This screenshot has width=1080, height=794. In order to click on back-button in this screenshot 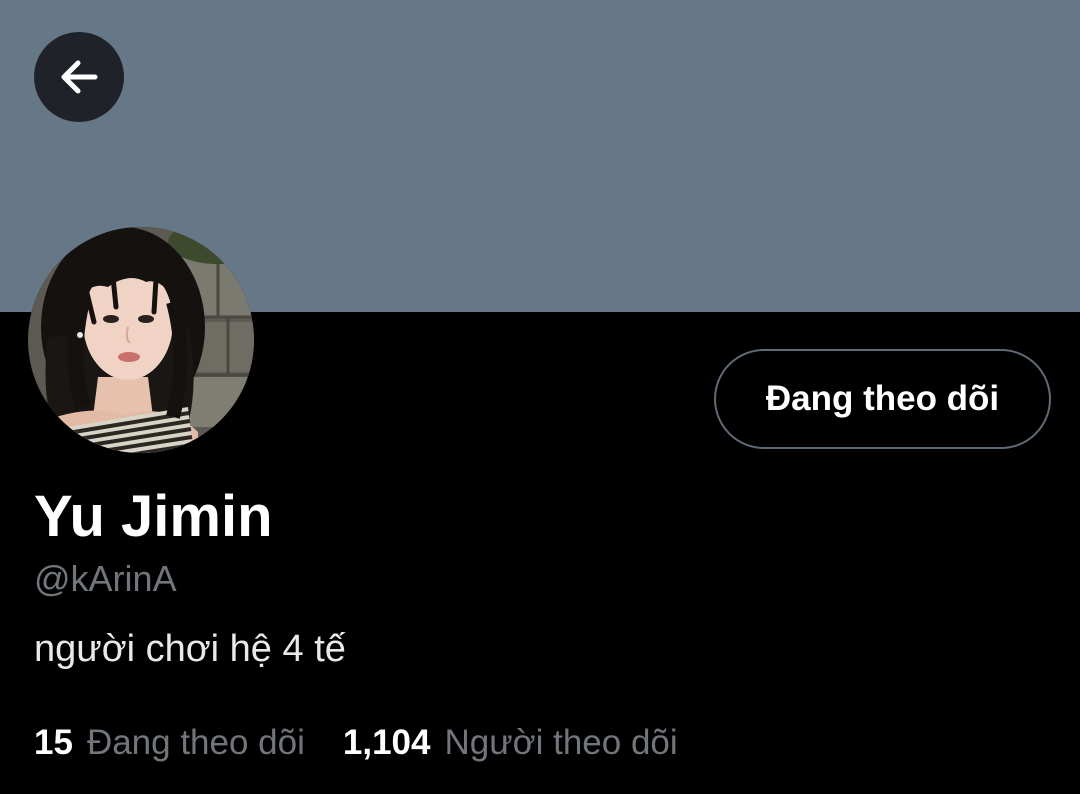, I will do `click(79, 77)`.